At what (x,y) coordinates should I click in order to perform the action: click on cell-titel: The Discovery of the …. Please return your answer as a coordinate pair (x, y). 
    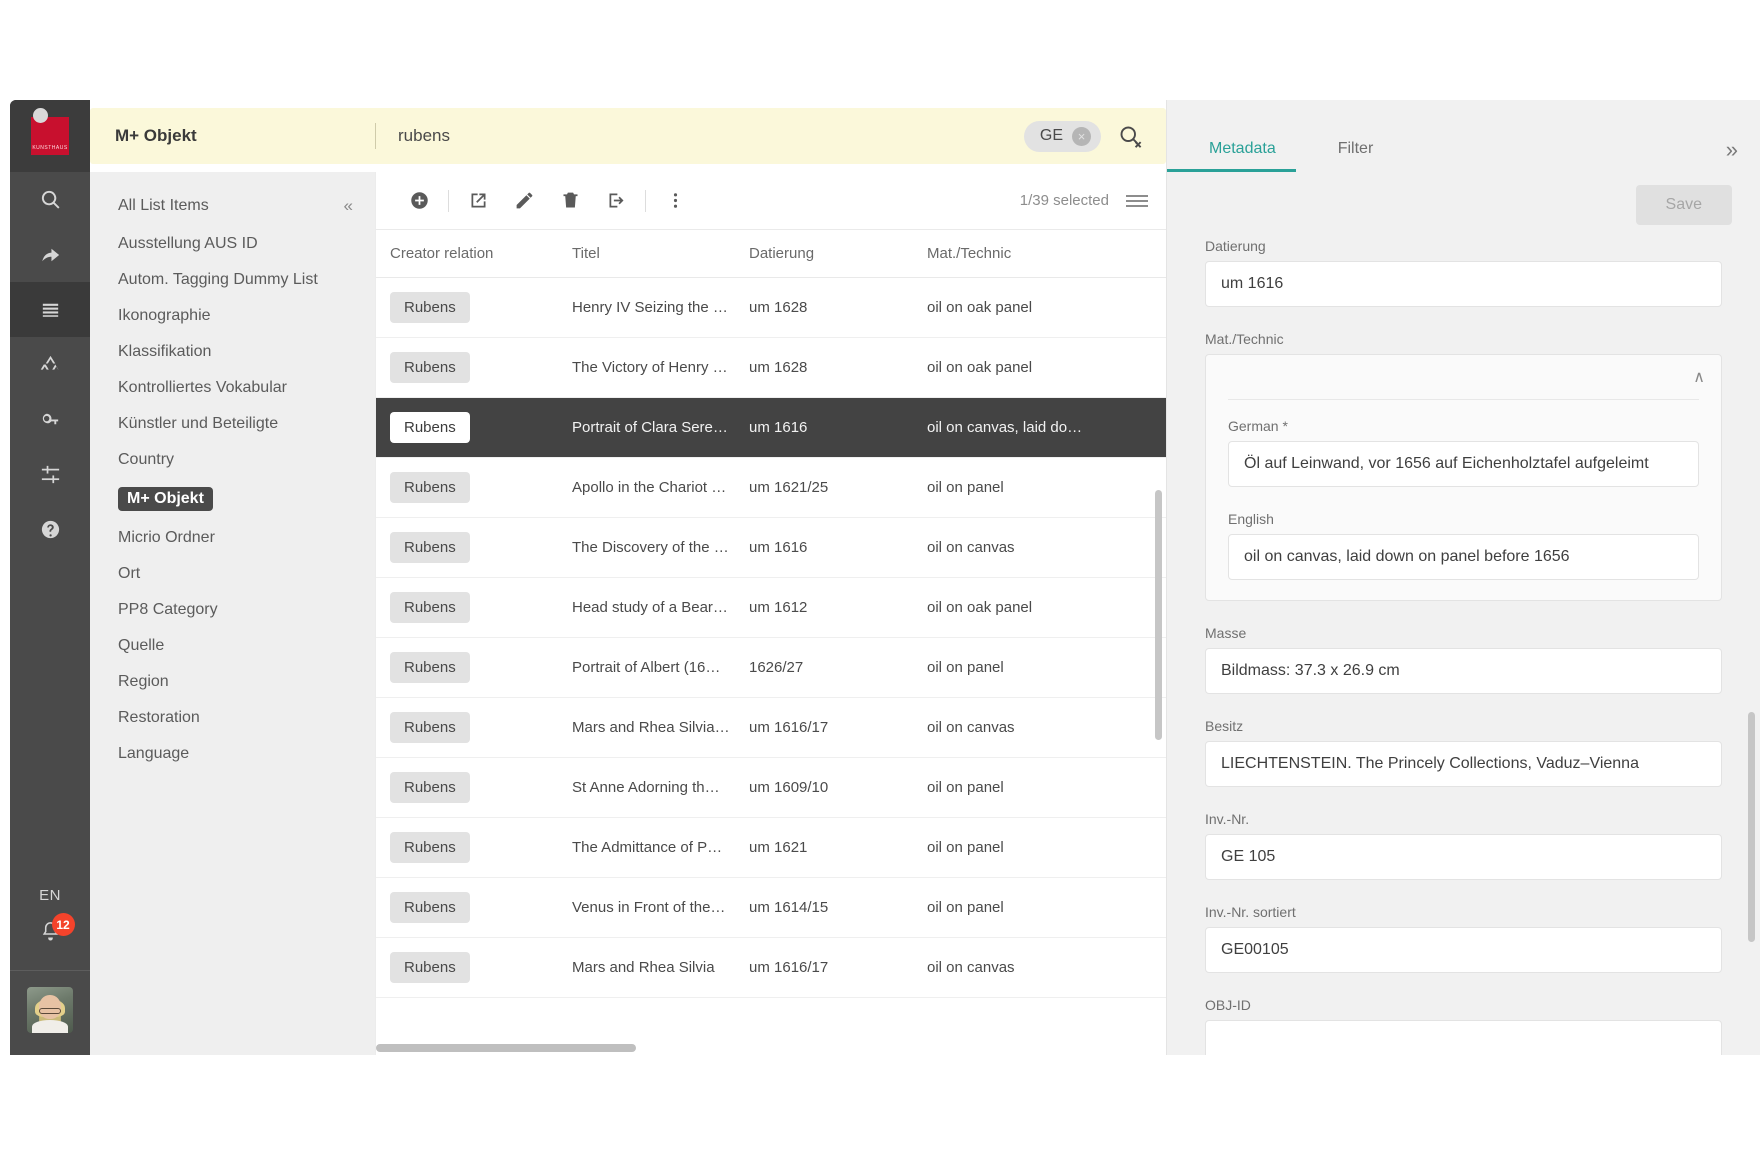
    Looking at the image, I should click on (650, 547).